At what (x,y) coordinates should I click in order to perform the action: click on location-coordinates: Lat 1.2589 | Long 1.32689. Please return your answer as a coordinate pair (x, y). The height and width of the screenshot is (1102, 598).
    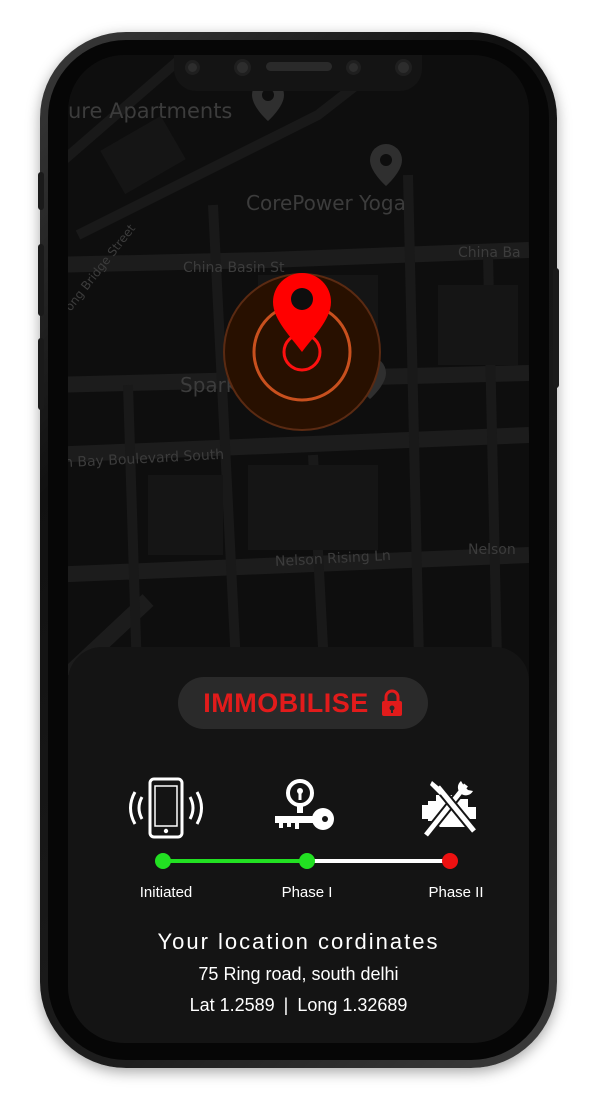
    Looking at the image, I should click on (298, 1005).